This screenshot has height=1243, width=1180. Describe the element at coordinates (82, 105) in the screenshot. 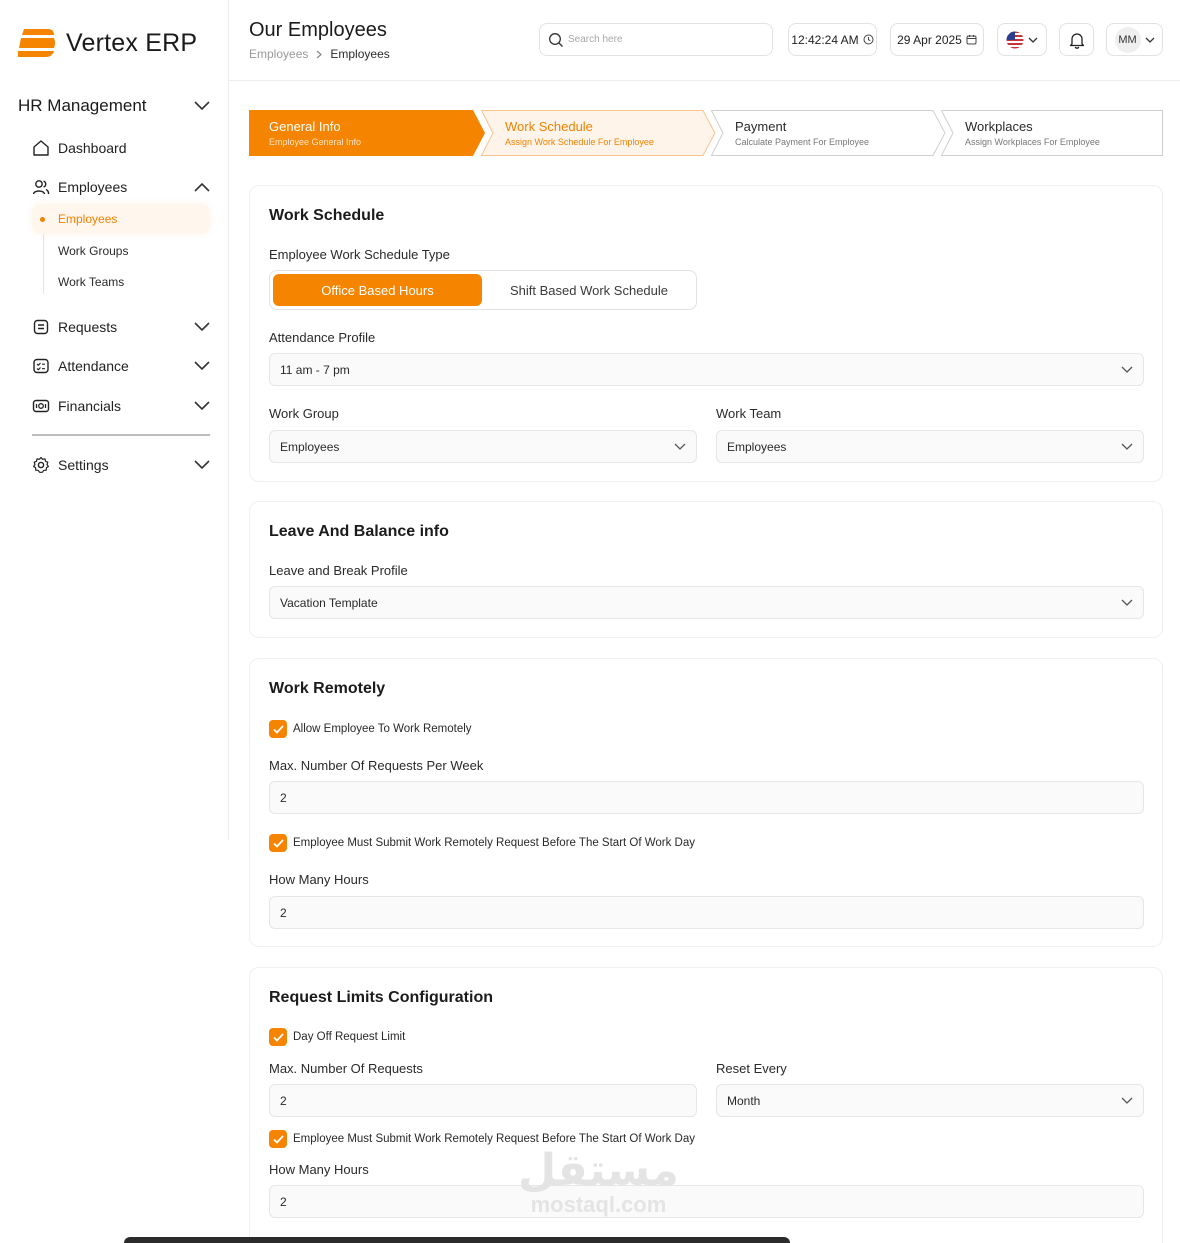

I see `section-title: HR Management` at that location.